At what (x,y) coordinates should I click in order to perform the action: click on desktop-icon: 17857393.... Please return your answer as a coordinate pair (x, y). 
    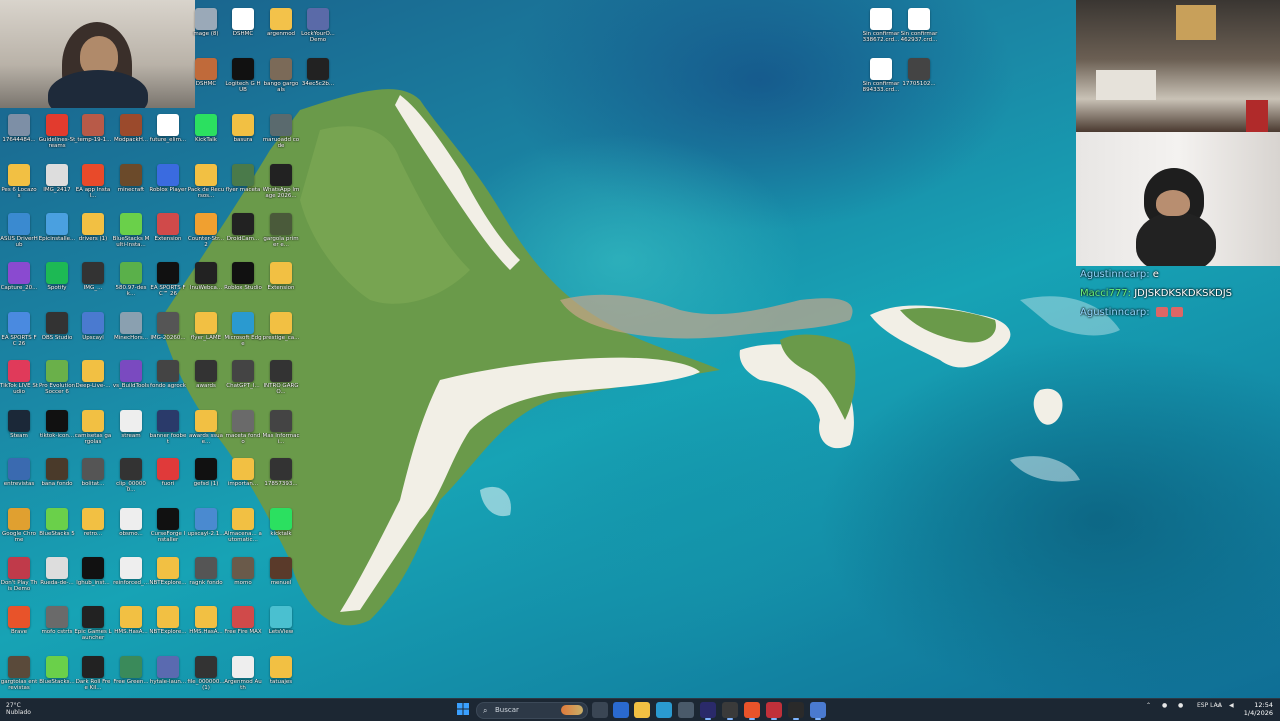
    Looking at the image, I should click on (281, 480).